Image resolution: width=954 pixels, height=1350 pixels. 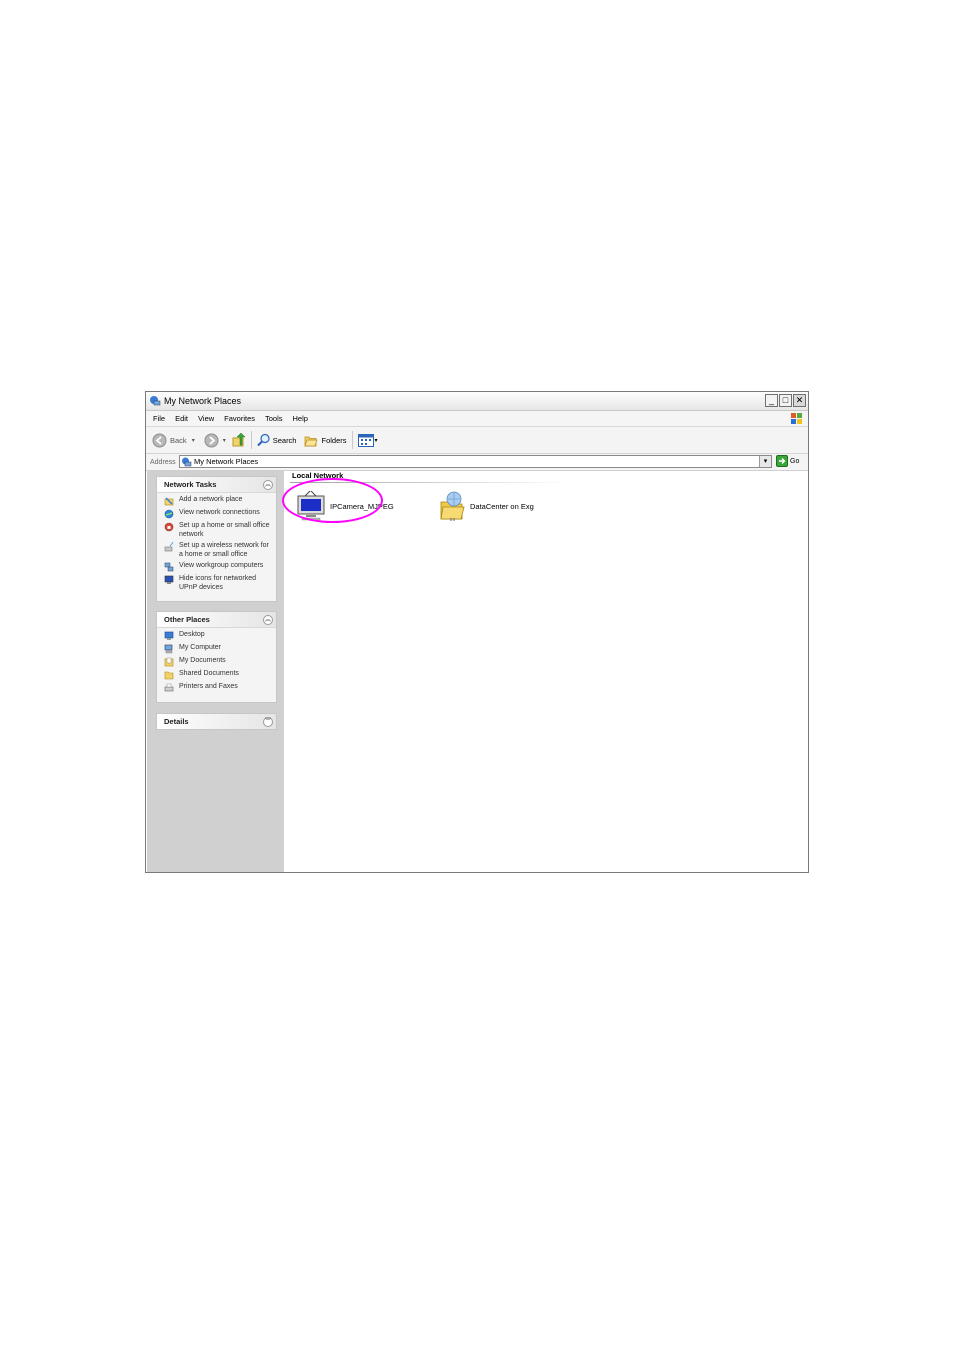 What do you see at coordinates (169, 514) in the screenshot?
I see `network-connections-icon` at bounding box center [169, 514].